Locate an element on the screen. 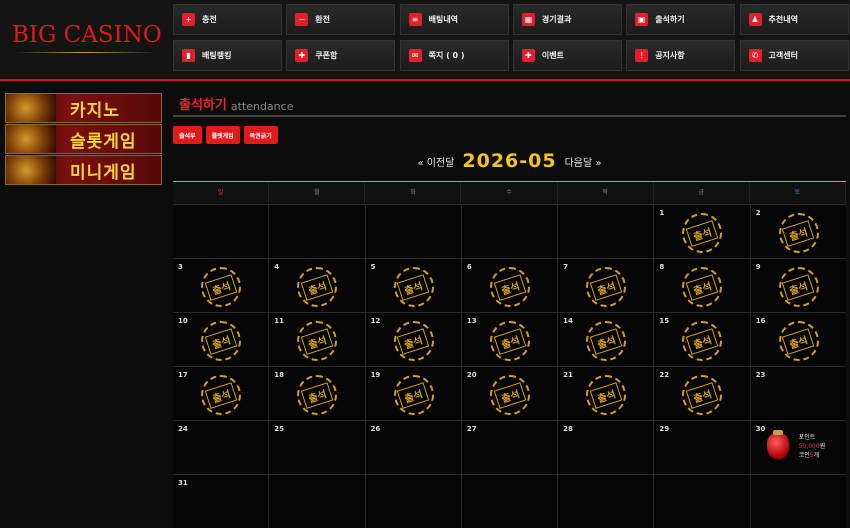  nav-item-label: 이벤트 is located at coordinates (552, 55).